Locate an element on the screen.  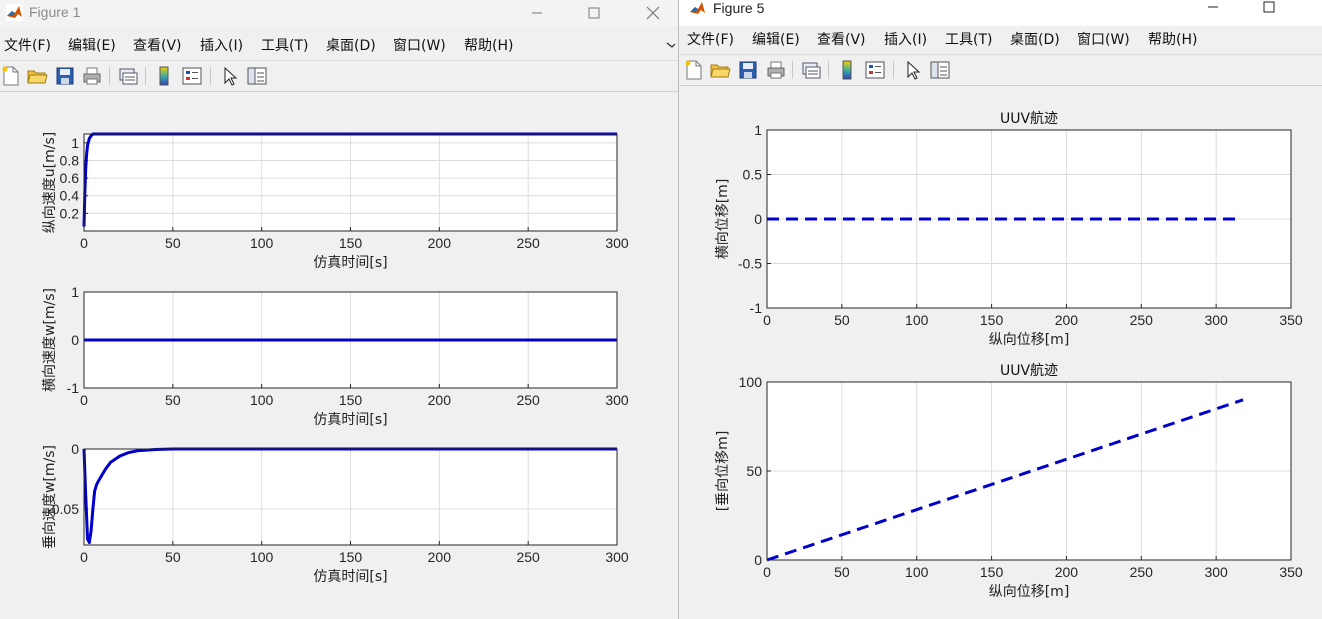
y-tick-label: 0.4 is located at coordinates (70, 196).